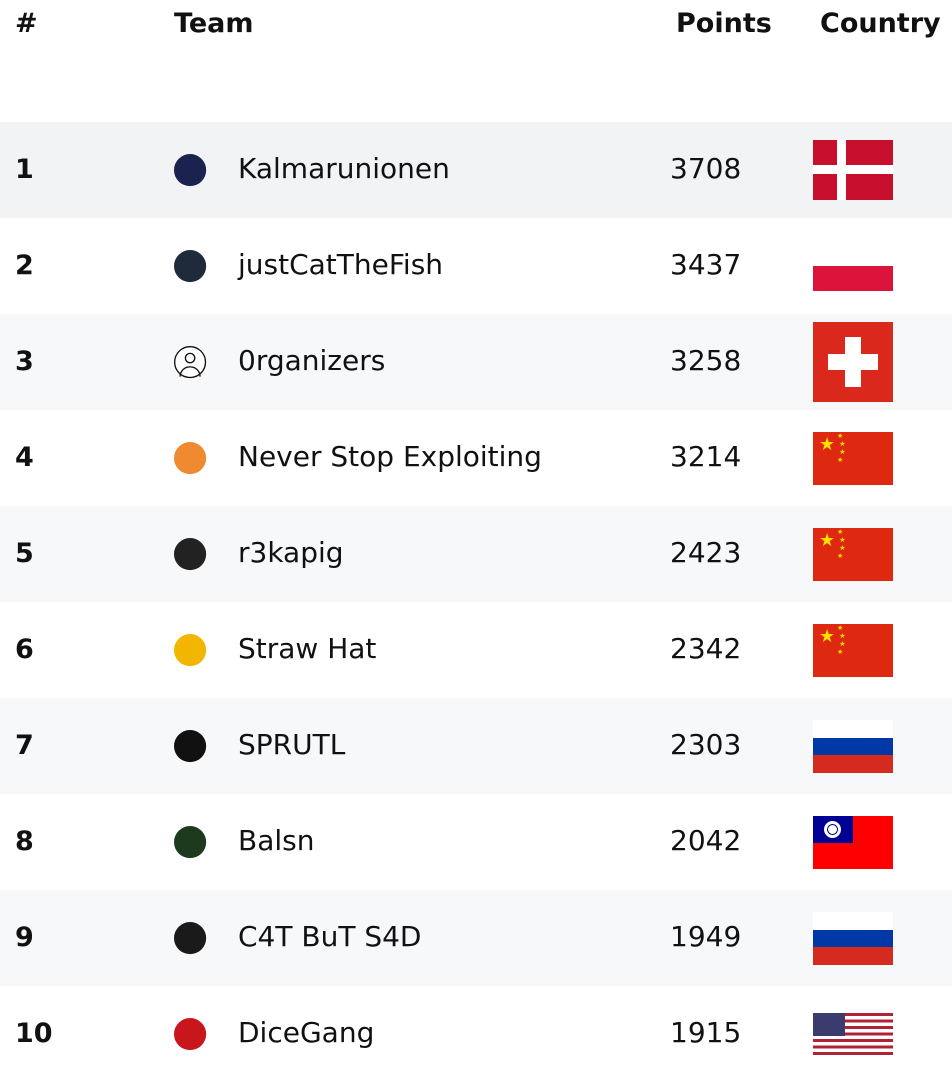  What do you see at coordinates (853, 842) in the screenshot?
I see `taiwan-flag-icon` at bounding box center [853, 842].